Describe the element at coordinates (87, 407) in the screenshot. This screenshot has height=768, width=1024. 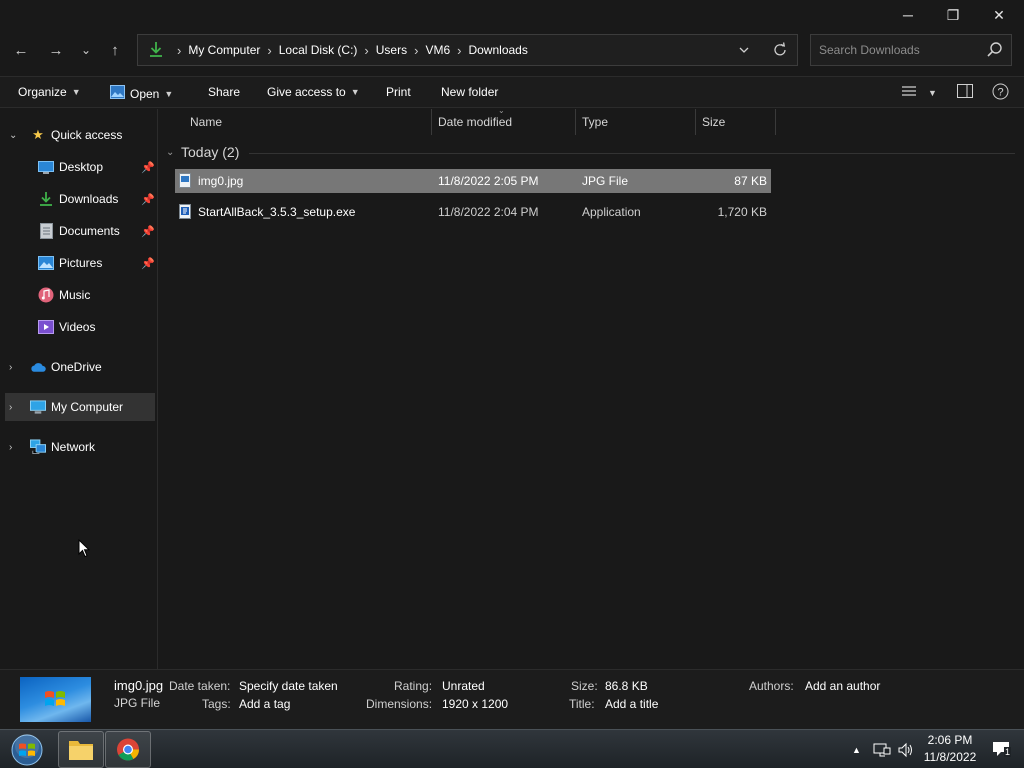
I see `sidebar-item-label: My Computer` at that location.